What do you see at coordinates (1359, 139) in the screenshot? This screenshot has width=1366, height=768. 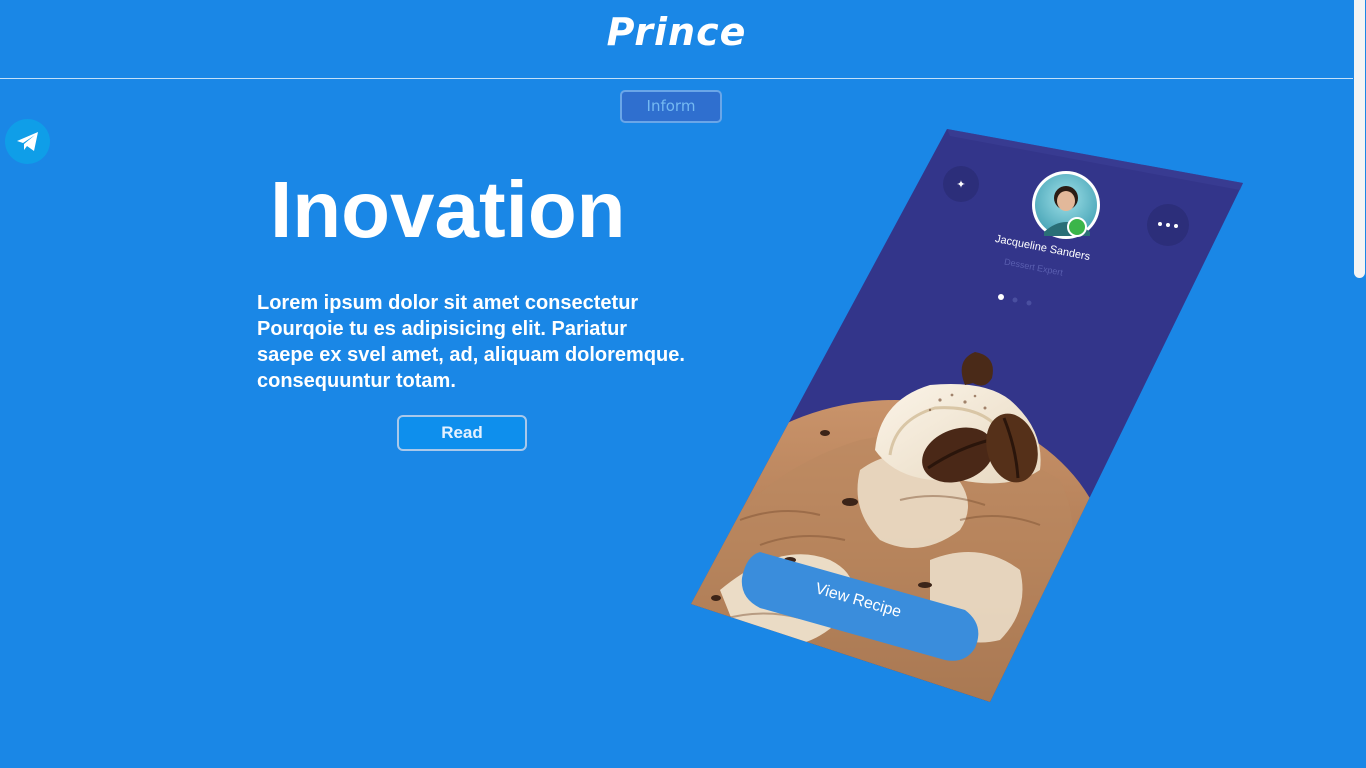 I see `scrollbar-thumb` at bounding box center [1359, 139].